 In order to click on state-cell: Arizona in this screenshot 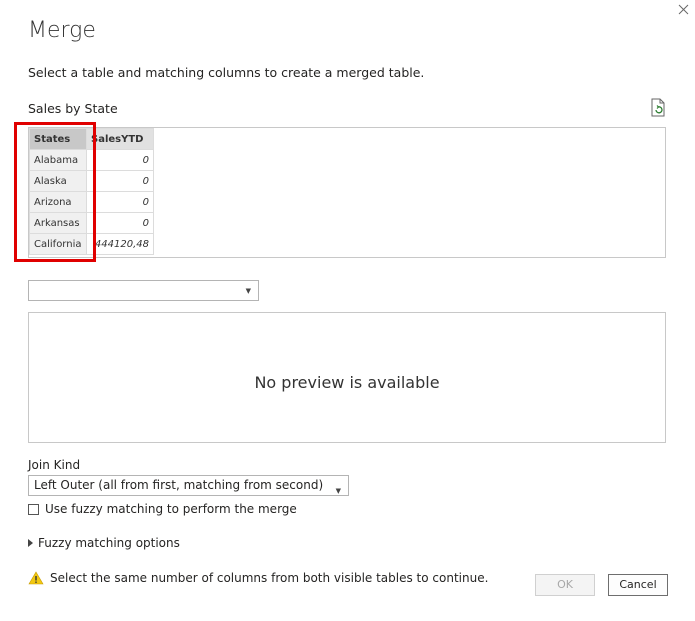, I will do `click(58, 202)`.